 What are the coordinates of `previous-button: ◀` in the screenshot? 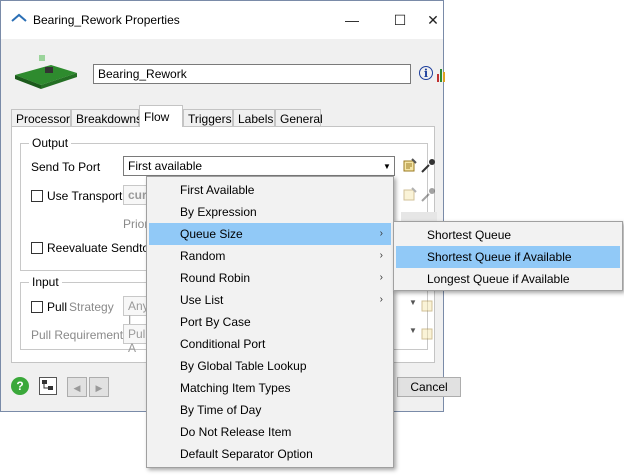 It's located at (77, 387).